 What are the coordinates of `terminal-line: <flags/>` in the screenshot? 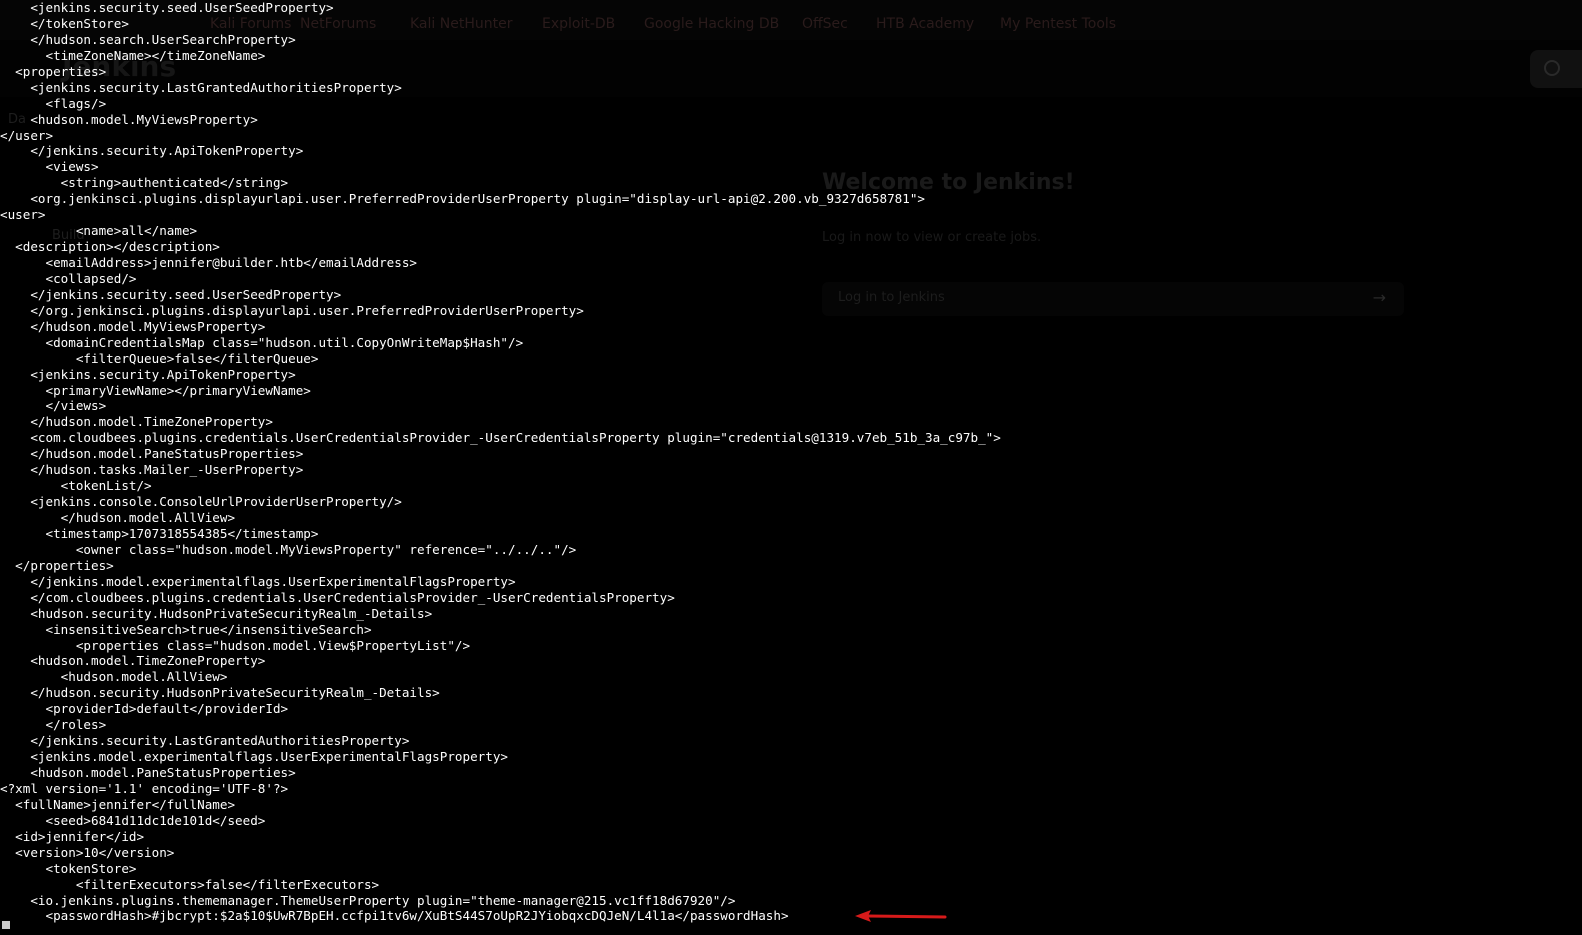 It's located at (53, 103).